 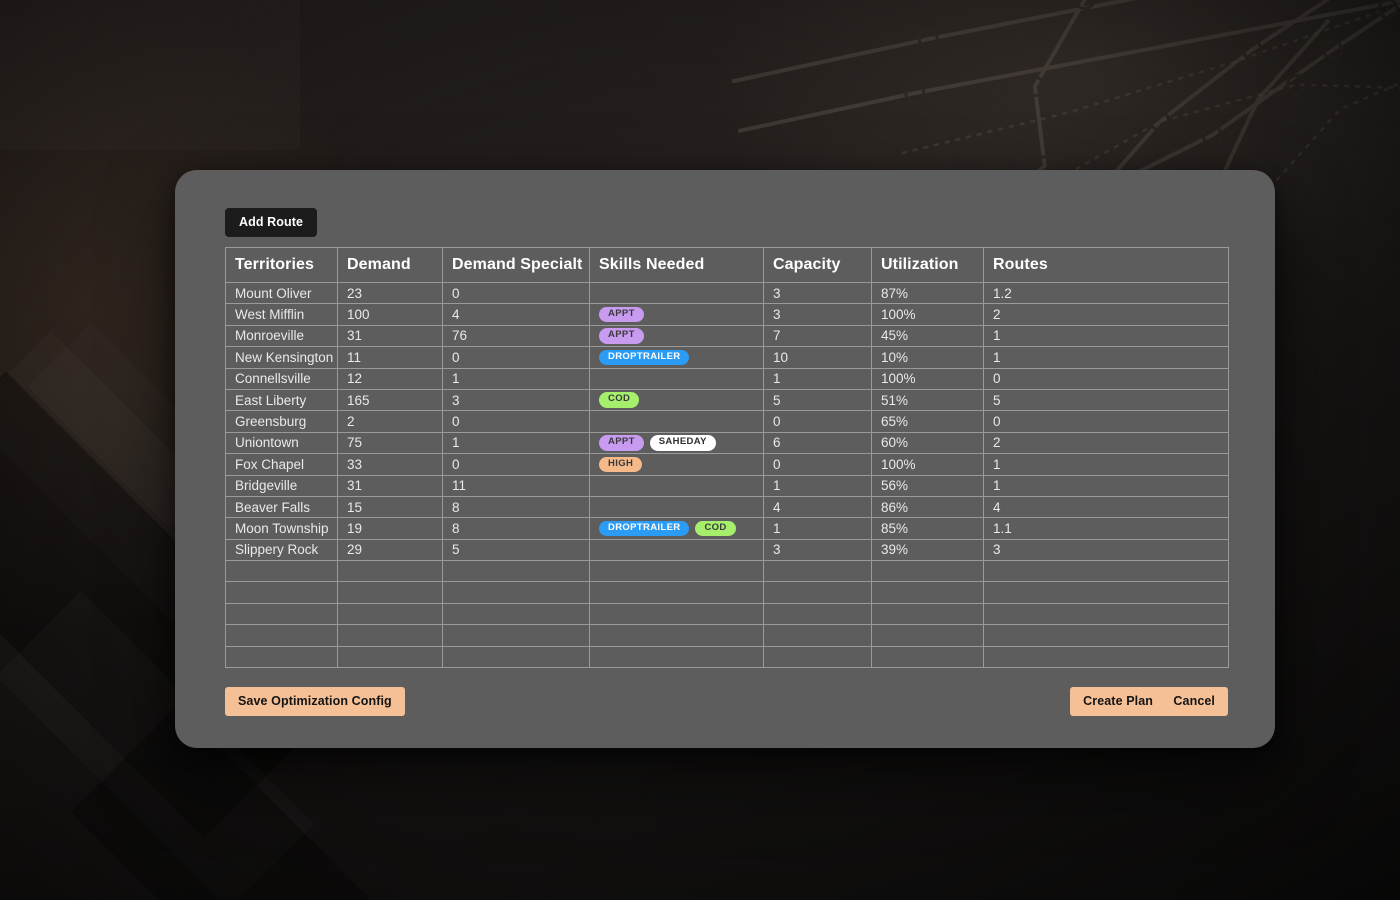 I want to click on column-header-utilization: Utilization, so click(x=927, y=265).